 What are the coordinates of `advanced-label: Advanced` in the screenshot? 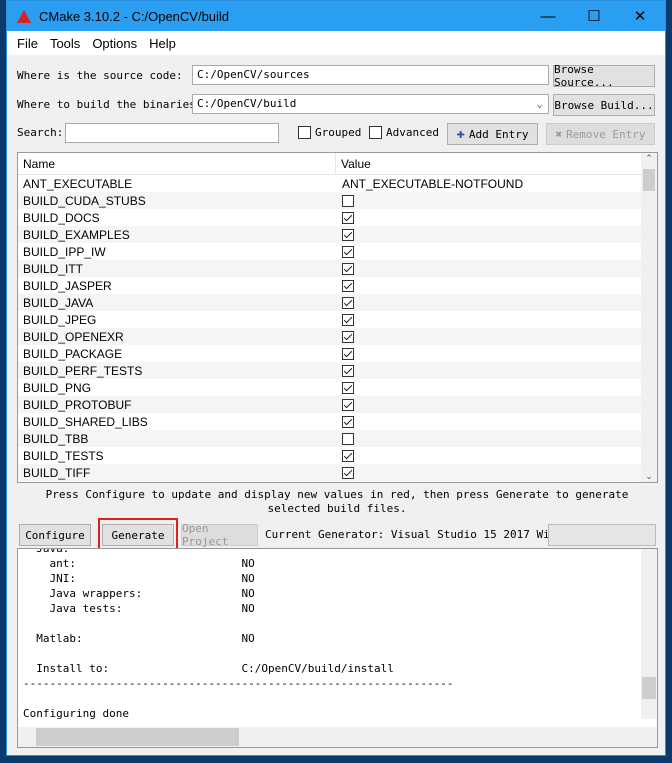 It's located at (412, 132).